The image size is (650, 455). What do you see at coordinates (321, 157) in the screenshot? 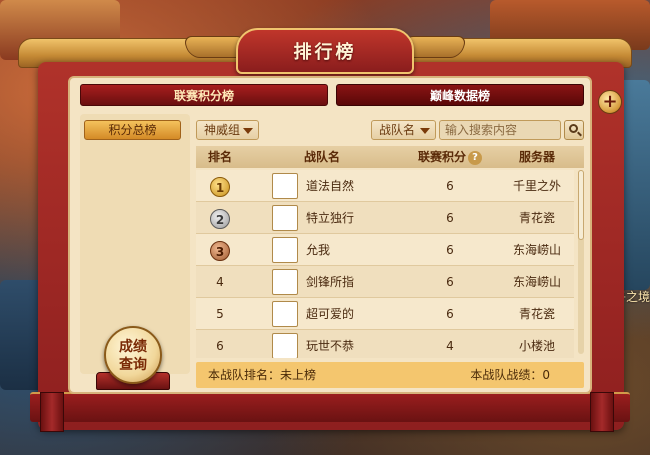
I see `column-header-team: 战队名` at bounding box center [321, 157].